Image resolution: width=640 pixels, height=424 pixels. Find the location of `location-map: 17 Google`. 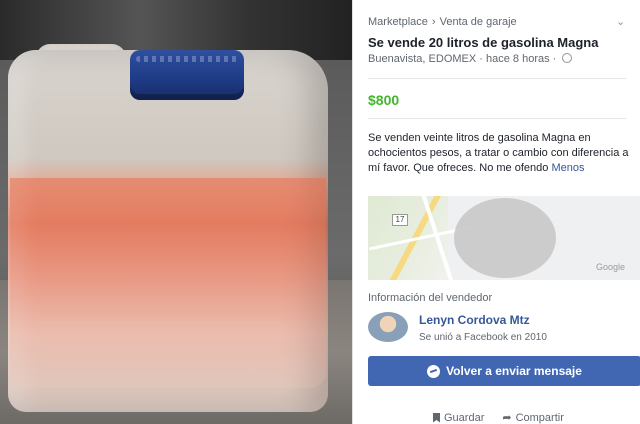

location-map: 17 Google is located at coordinates (504, 238).